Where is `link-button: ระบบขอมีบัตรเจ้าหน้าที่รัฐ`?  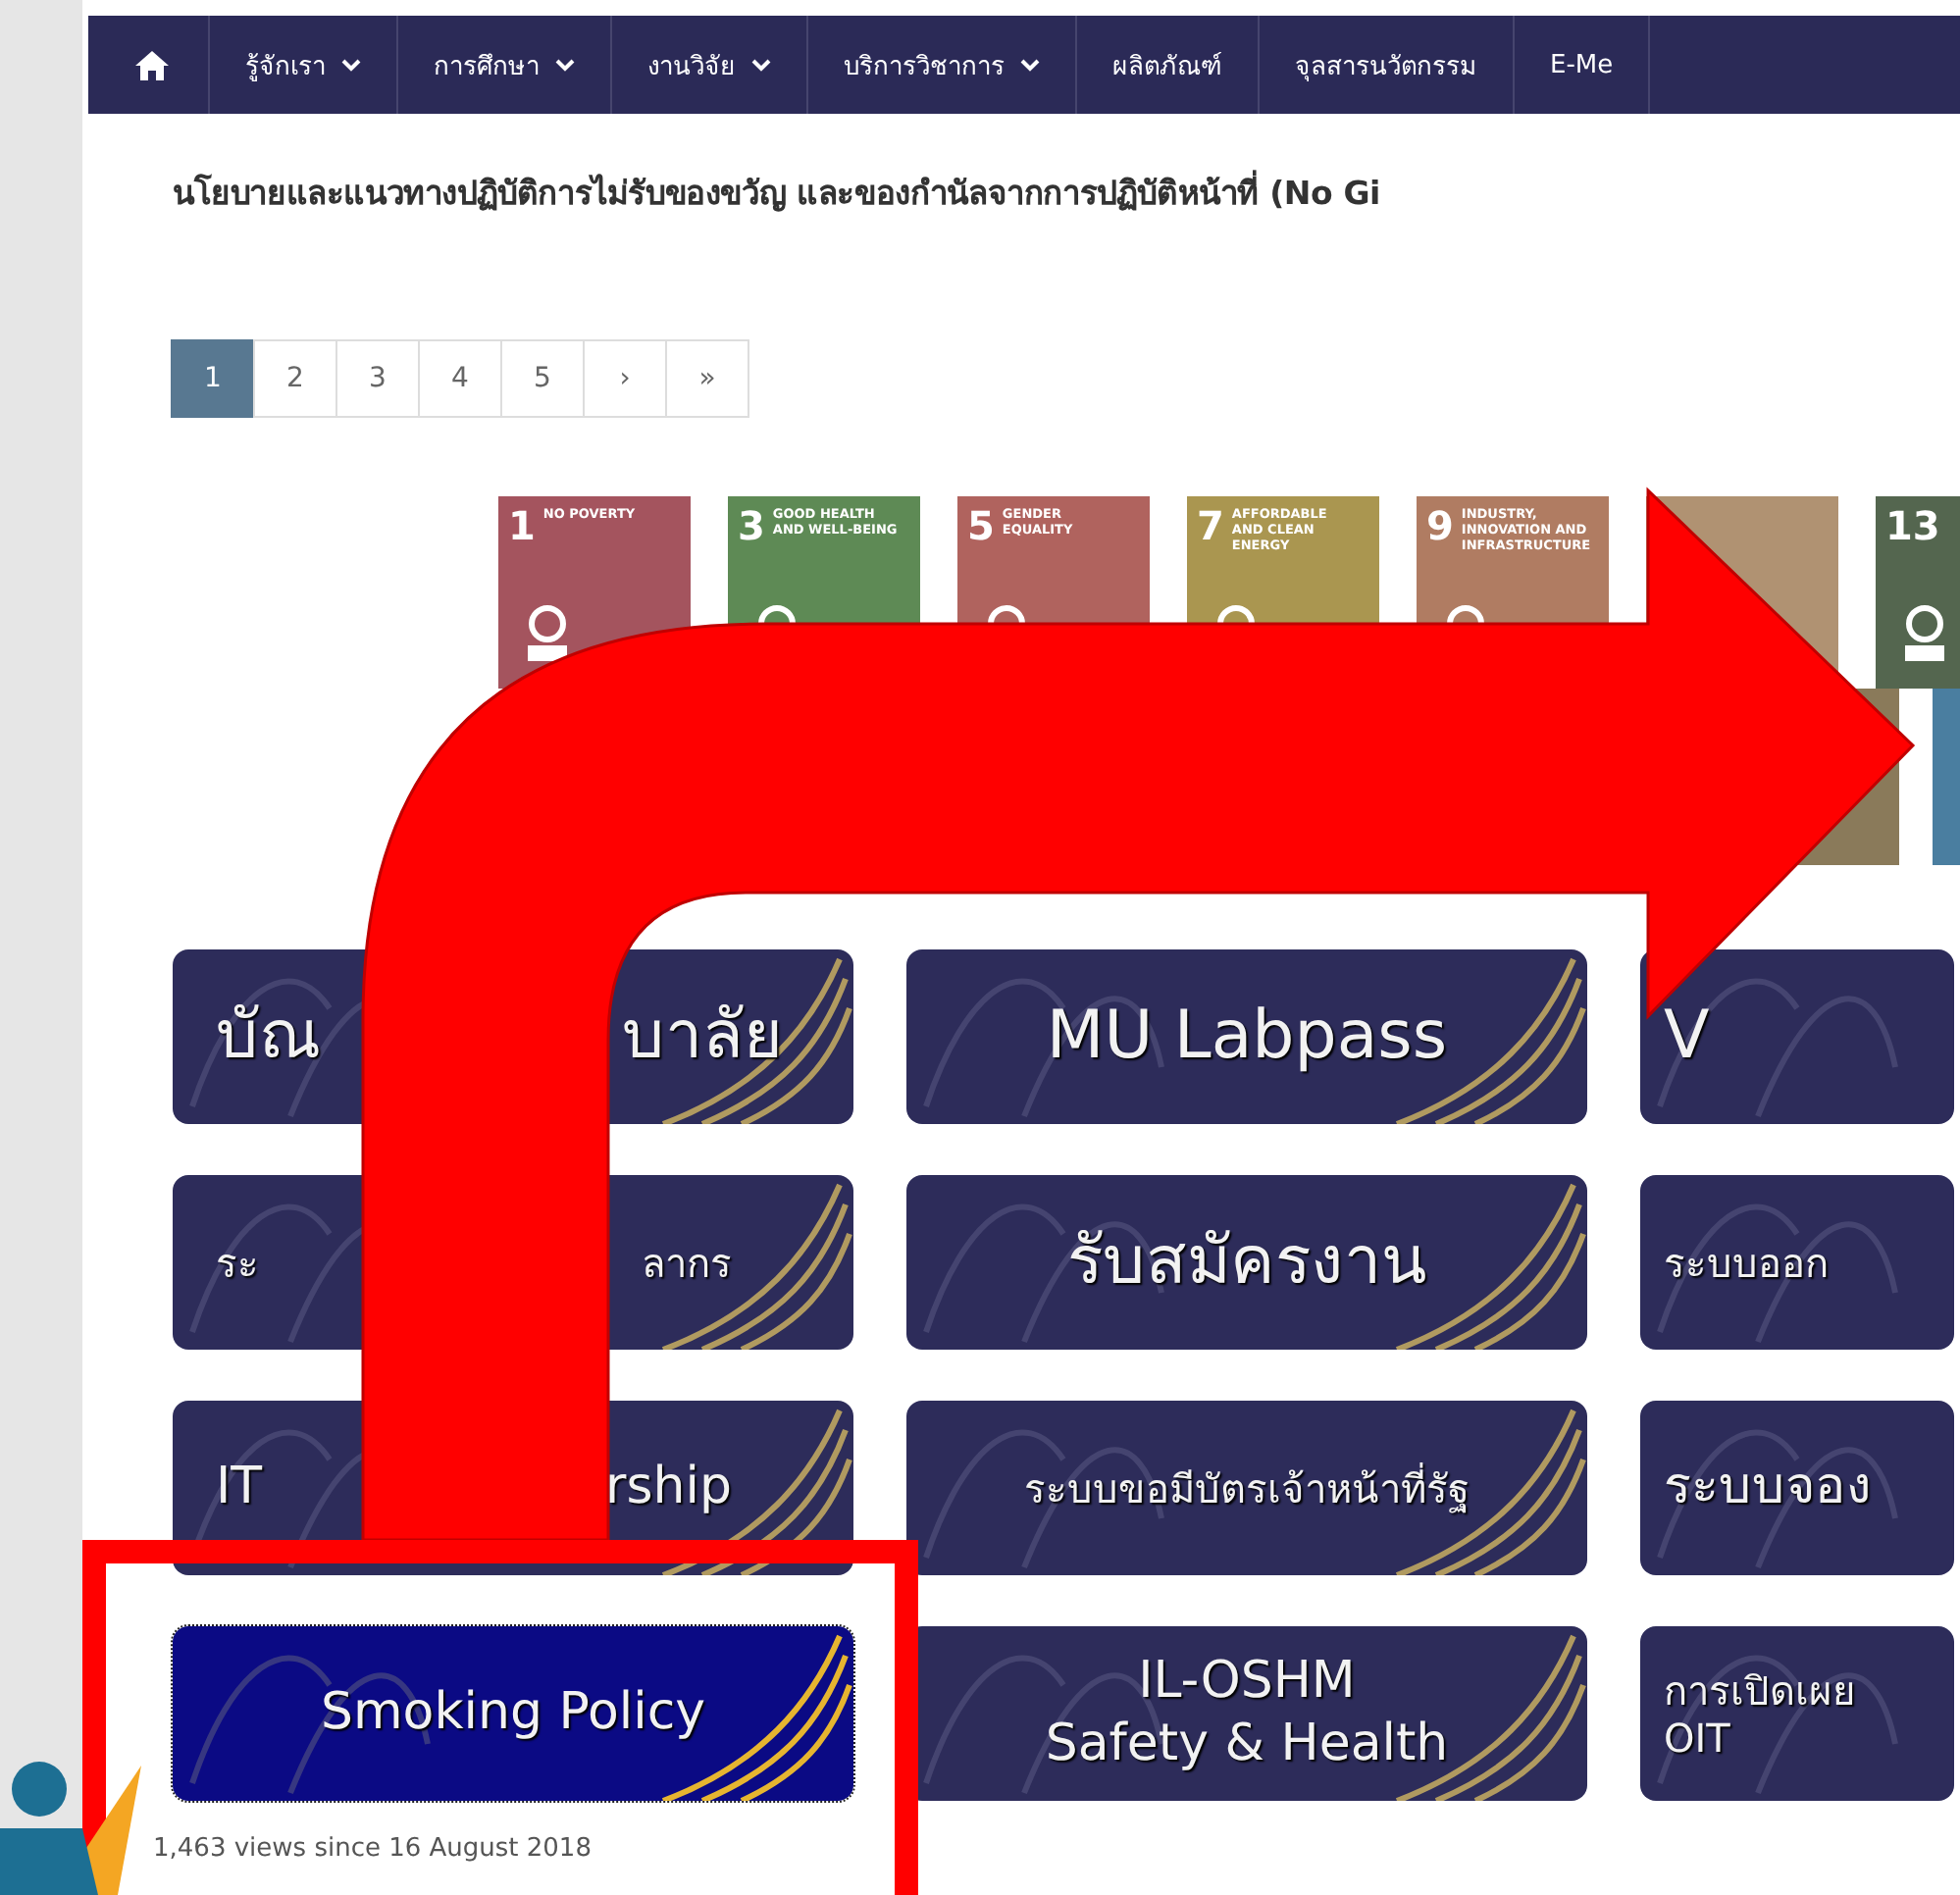 link-button: ระบบขอมีบัตรเจ้าหน้าที่รัฐ is located at coordinates (1246, 1488).